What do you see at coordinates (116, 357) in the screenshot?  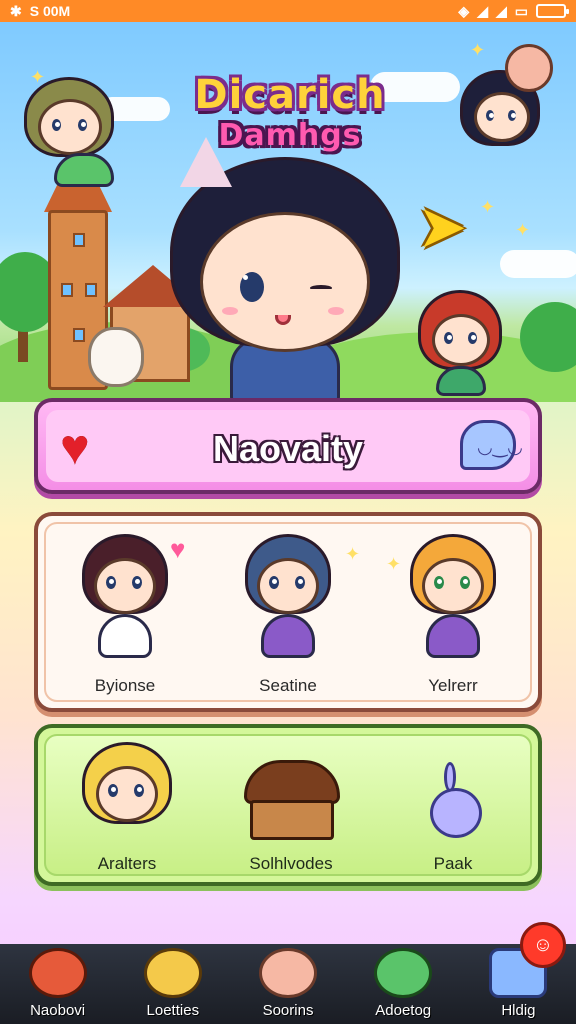 I see `white-pet` at bounding box center [116, 357].